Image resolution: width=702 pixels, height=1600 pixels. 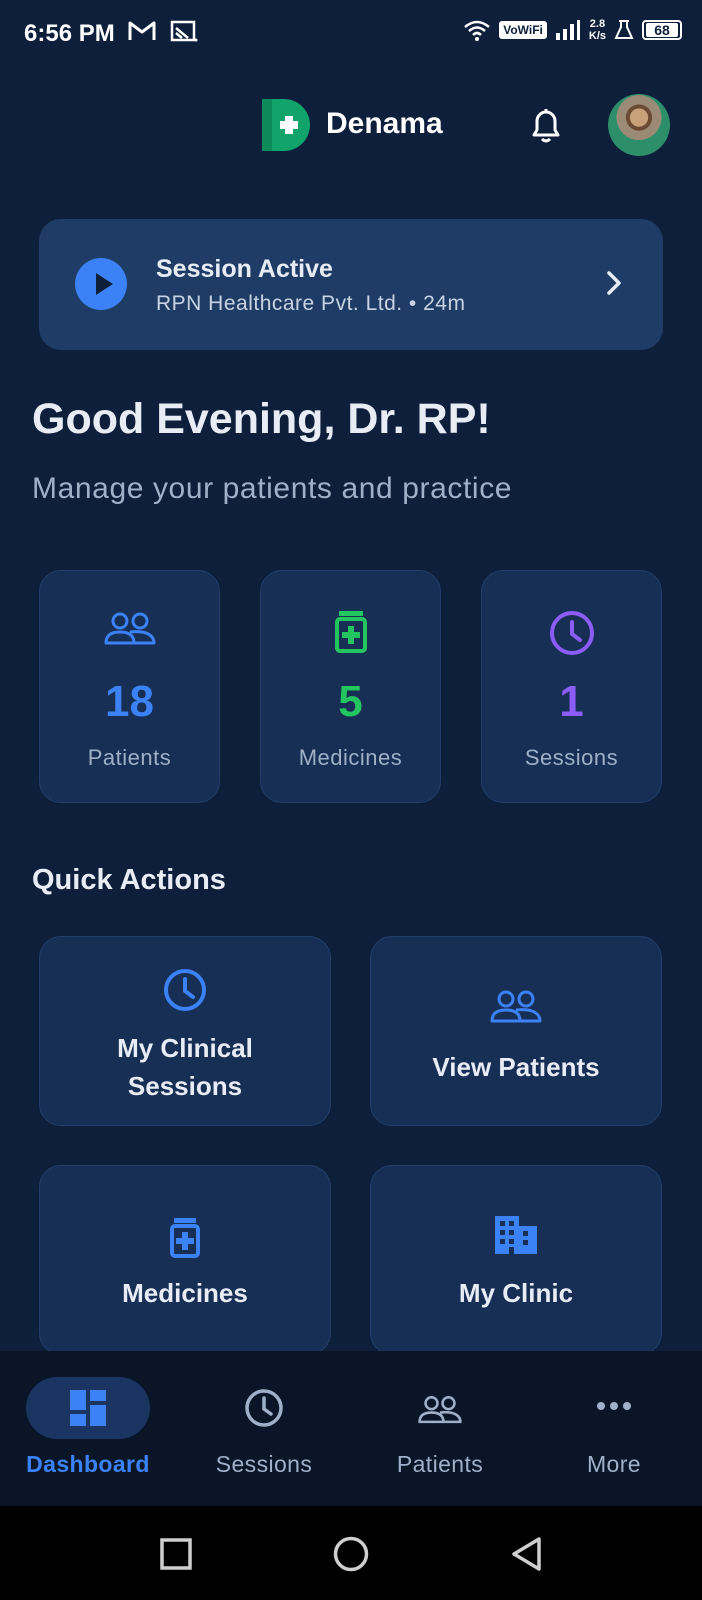 What do you see at coordinates (88, 1464) in the screenshot?
I see `nav-label: Dashboard` at bounding box center [88, 1464].